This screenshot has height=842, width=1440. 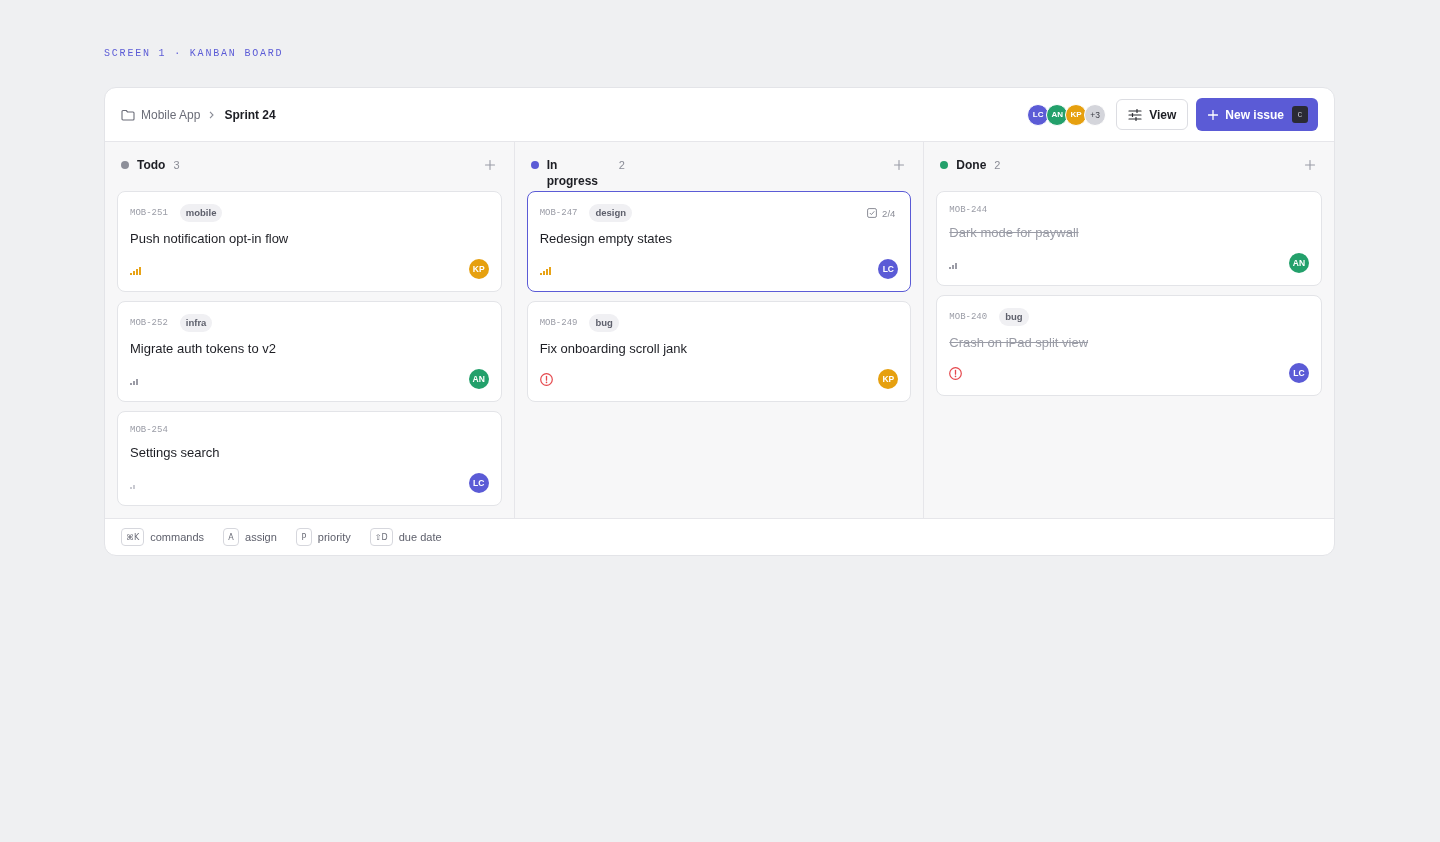 What do you see at coordinates (611, 213) in the screenshot?
I see `issue-tag: design` at bounding box center [611, 213].